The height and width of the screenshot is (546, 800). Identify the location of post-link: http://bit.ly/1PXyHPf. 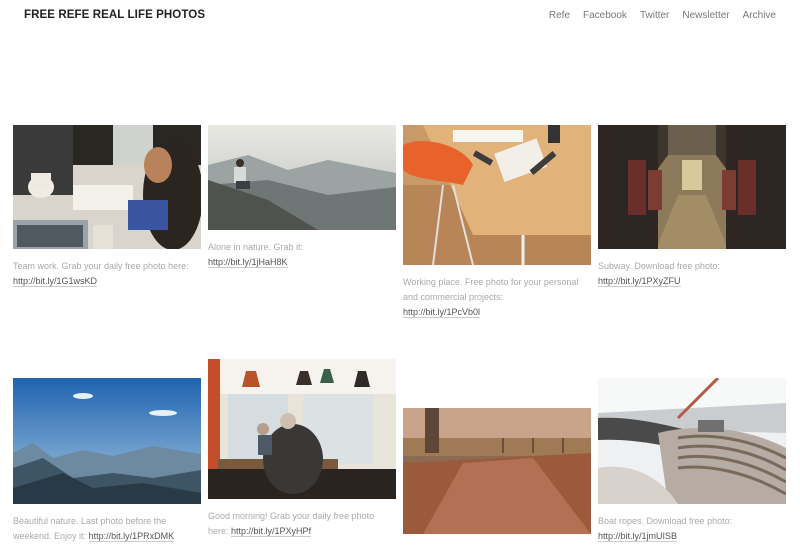
(271, 531).